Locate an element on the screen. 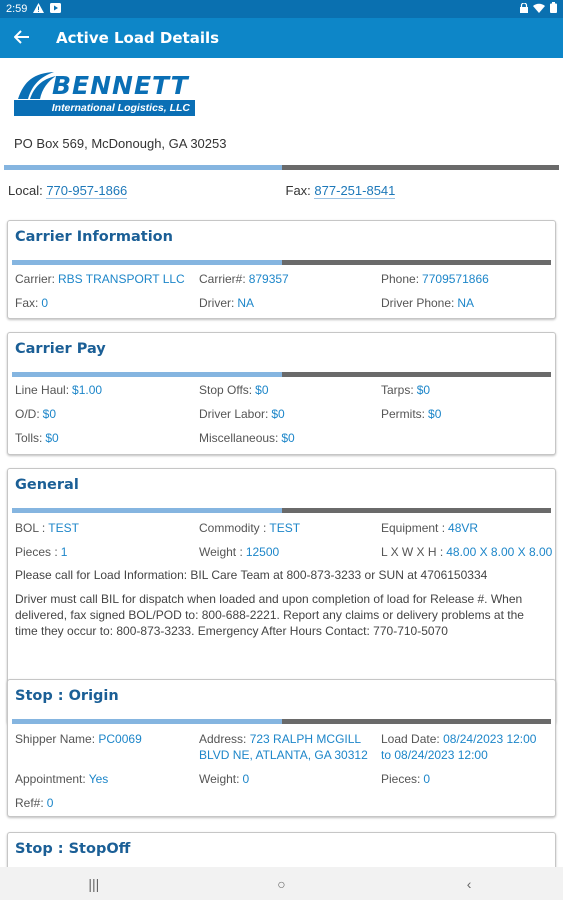 The image size is (563, 900). driver-phone-value: NA is located at coordinates (465, 303).